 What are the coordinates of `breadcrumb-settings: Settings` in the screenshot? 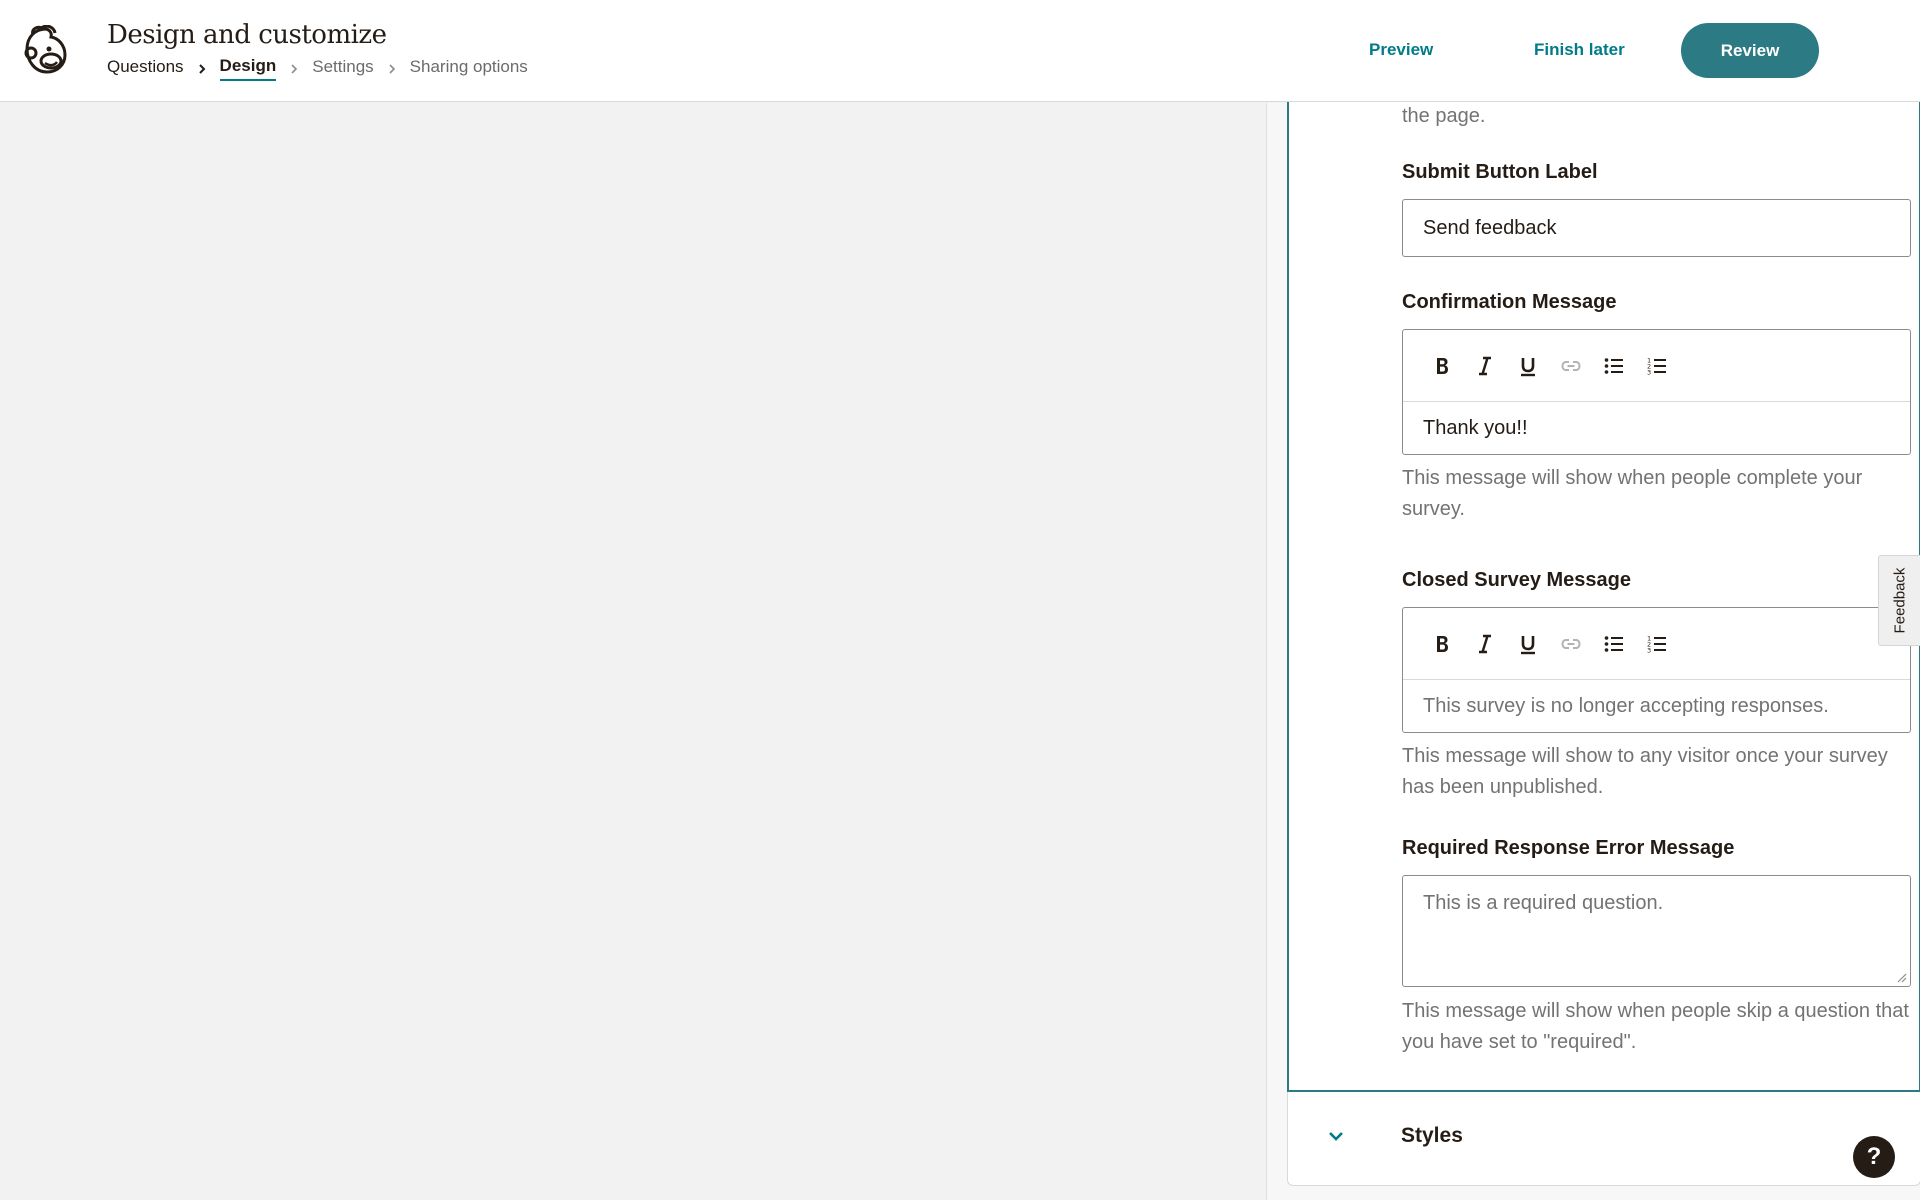 It's located at (342, 68).